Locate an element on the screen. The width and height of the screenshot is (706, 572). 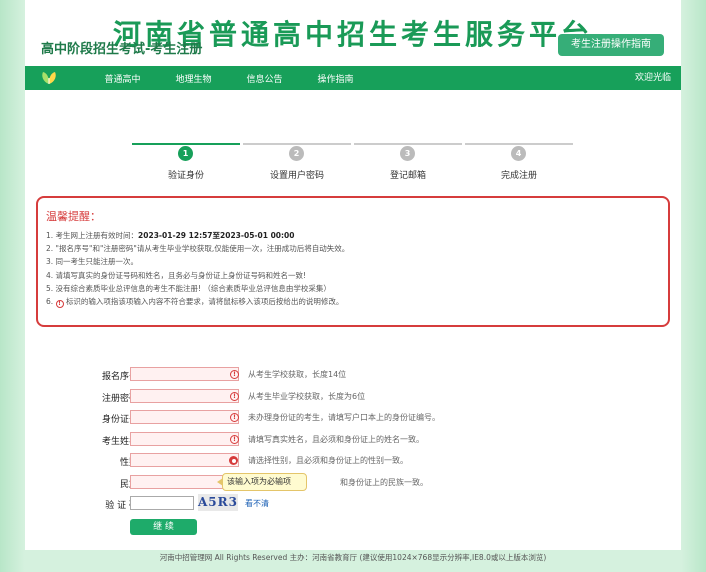
warning-icon: ! is located at coordinates (59, 304).